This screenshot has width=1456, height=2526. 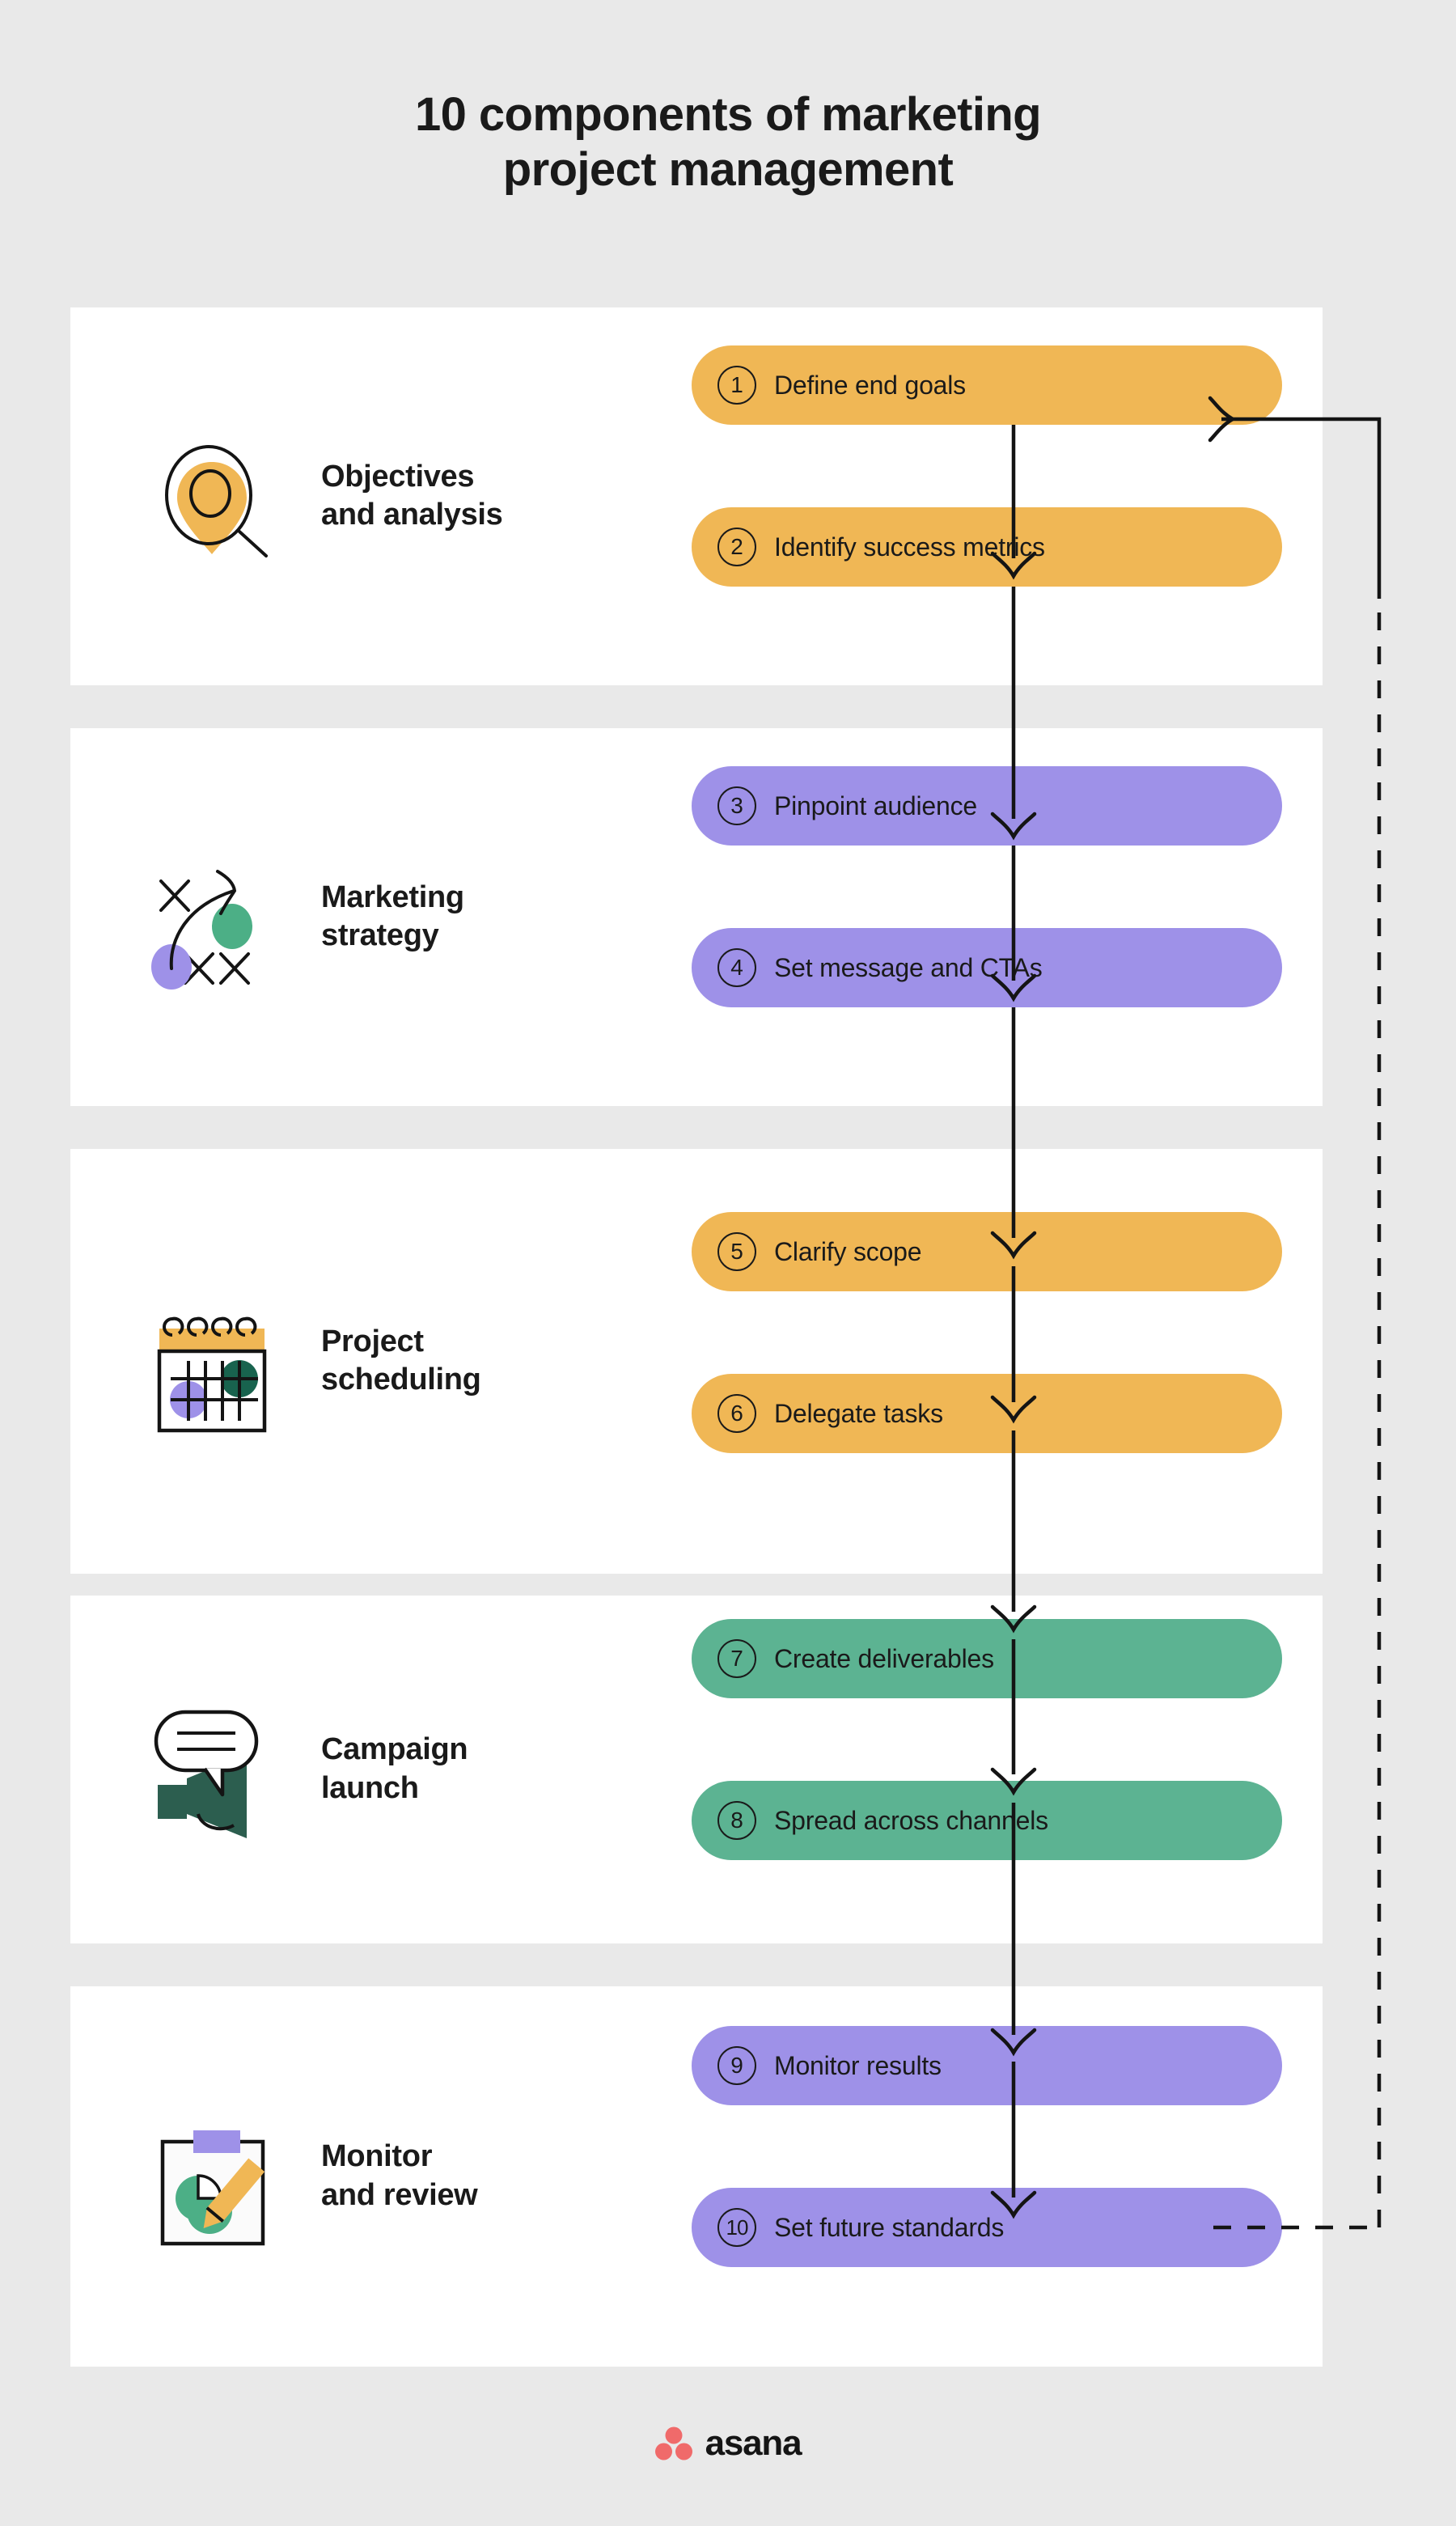 What do you see at coordinates (911, 1820) in the screenshot?
I see `step-label-8: Spread across channels` at bounding box center [911, 1820].